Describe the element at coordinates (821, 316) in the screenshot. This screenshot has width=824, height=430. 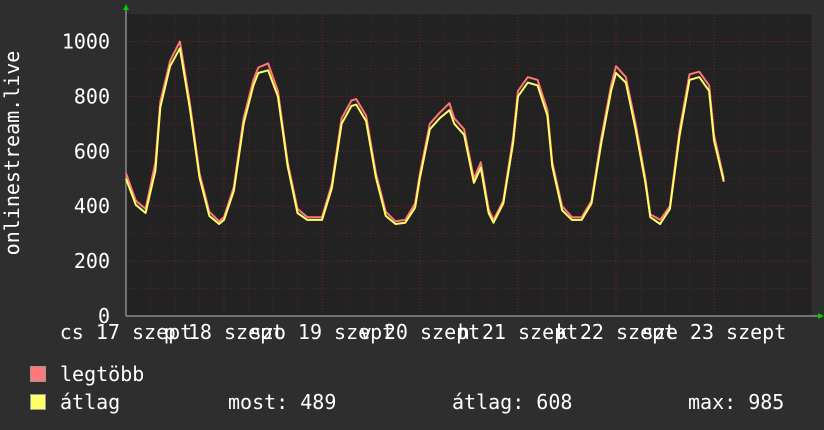
I see `x-axis-arrow` at that location.